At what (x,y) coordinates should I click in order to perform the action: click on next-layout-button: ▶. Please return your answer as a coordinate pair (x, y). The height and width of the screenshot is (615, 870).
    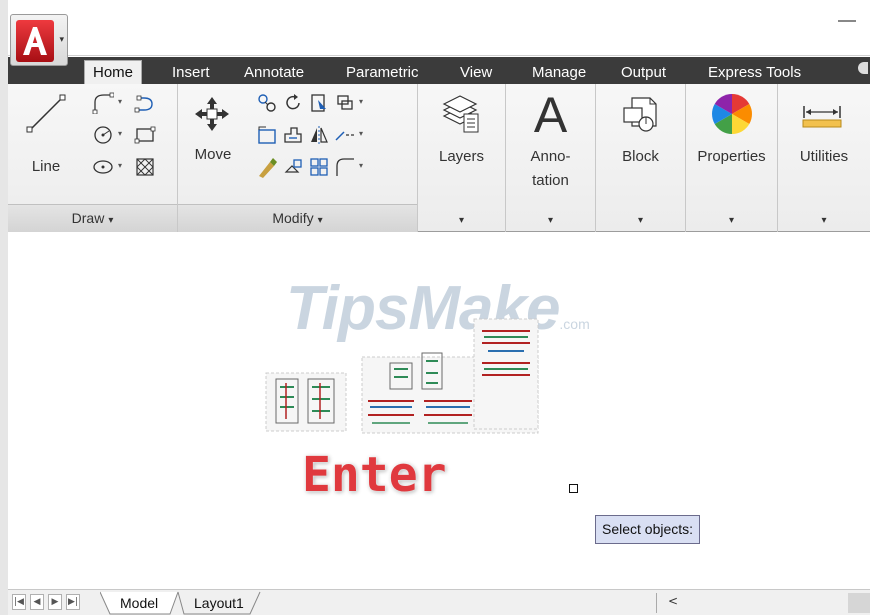
    Looking at the image, I should click on (55, 602).